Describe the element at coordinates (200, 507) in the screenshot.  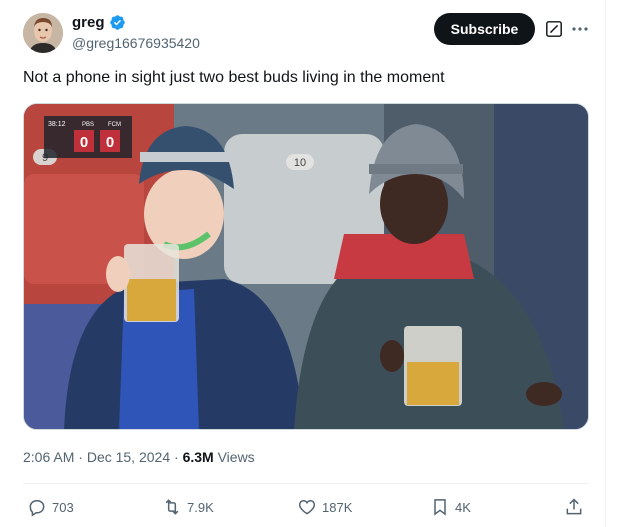
I see `repost-count: 7.9K` at that location.